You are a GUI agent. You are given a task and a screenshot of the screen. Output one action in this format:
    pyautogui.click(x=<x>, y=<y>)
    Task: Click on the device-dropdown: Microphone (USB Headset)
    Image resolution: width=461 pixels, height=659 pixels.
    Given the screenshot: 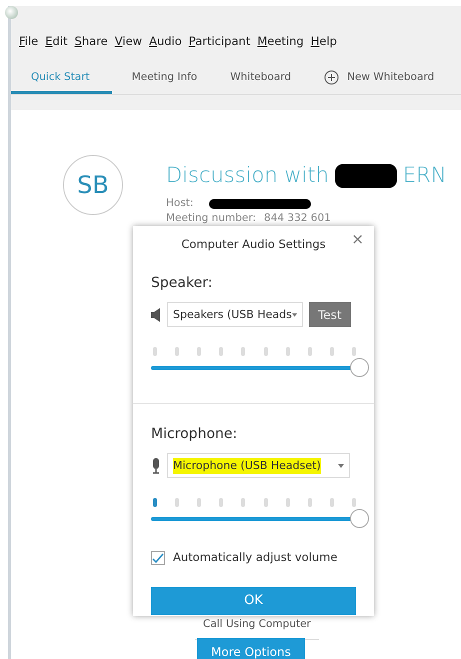 What is the action you would take?
    pyautogui.click(x=258, y=465)
    